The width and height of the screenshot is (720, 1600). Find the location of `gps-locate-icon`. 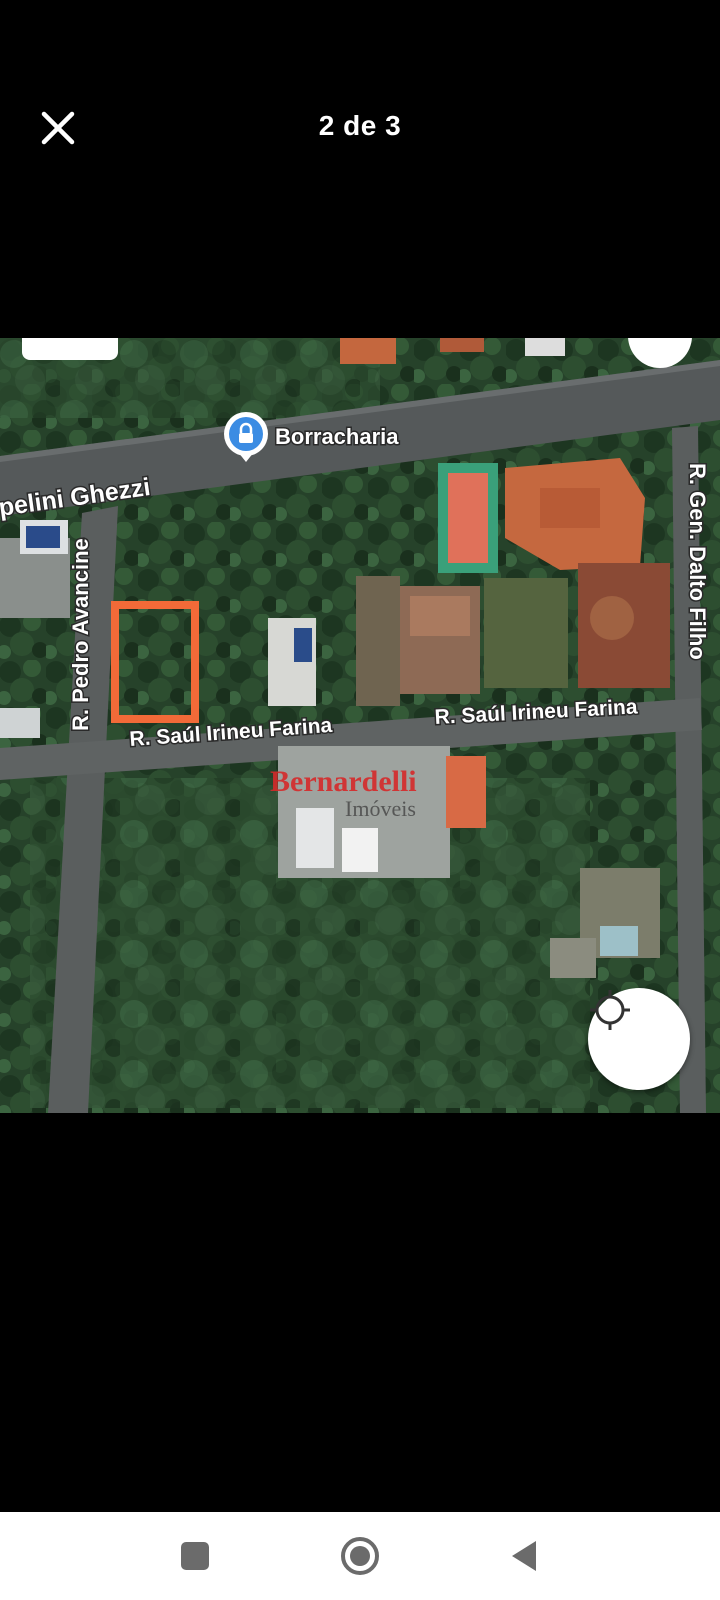

gps-locate-icon is located at coordinates (610, 1010).